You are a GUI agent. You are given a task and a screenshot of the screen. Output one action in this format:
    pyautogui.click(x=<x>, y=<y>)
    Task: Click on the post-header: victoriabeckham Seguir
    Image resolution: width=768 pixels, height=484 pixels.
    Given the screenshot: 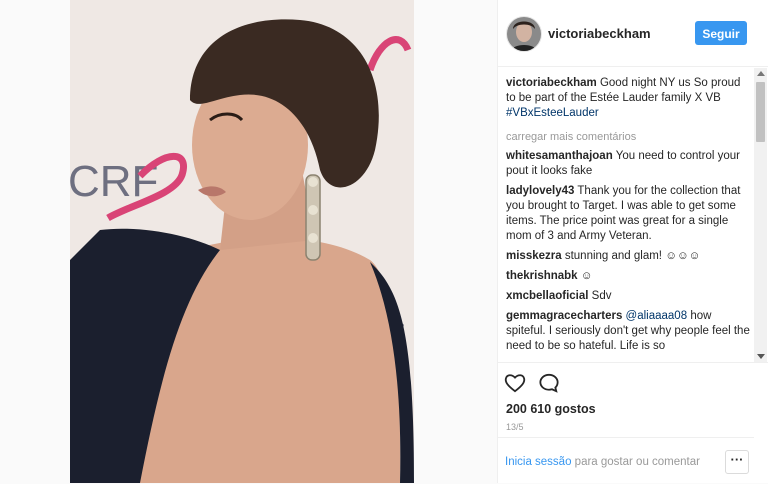 What is the action you would take?
    pyautogui.click(x=633, y=33)
    